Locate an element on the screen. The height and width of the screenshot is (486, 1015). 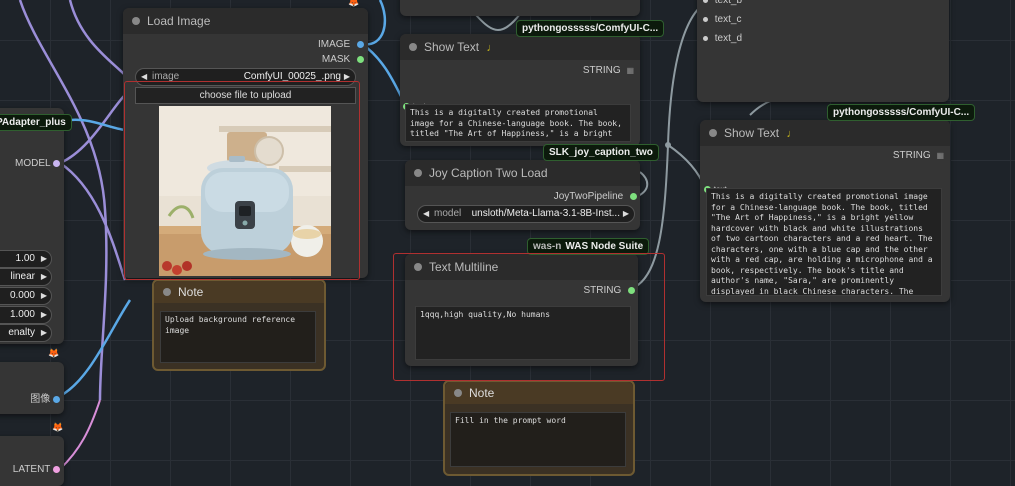
text-d-label: text_d is located at coordinates (728, 38).